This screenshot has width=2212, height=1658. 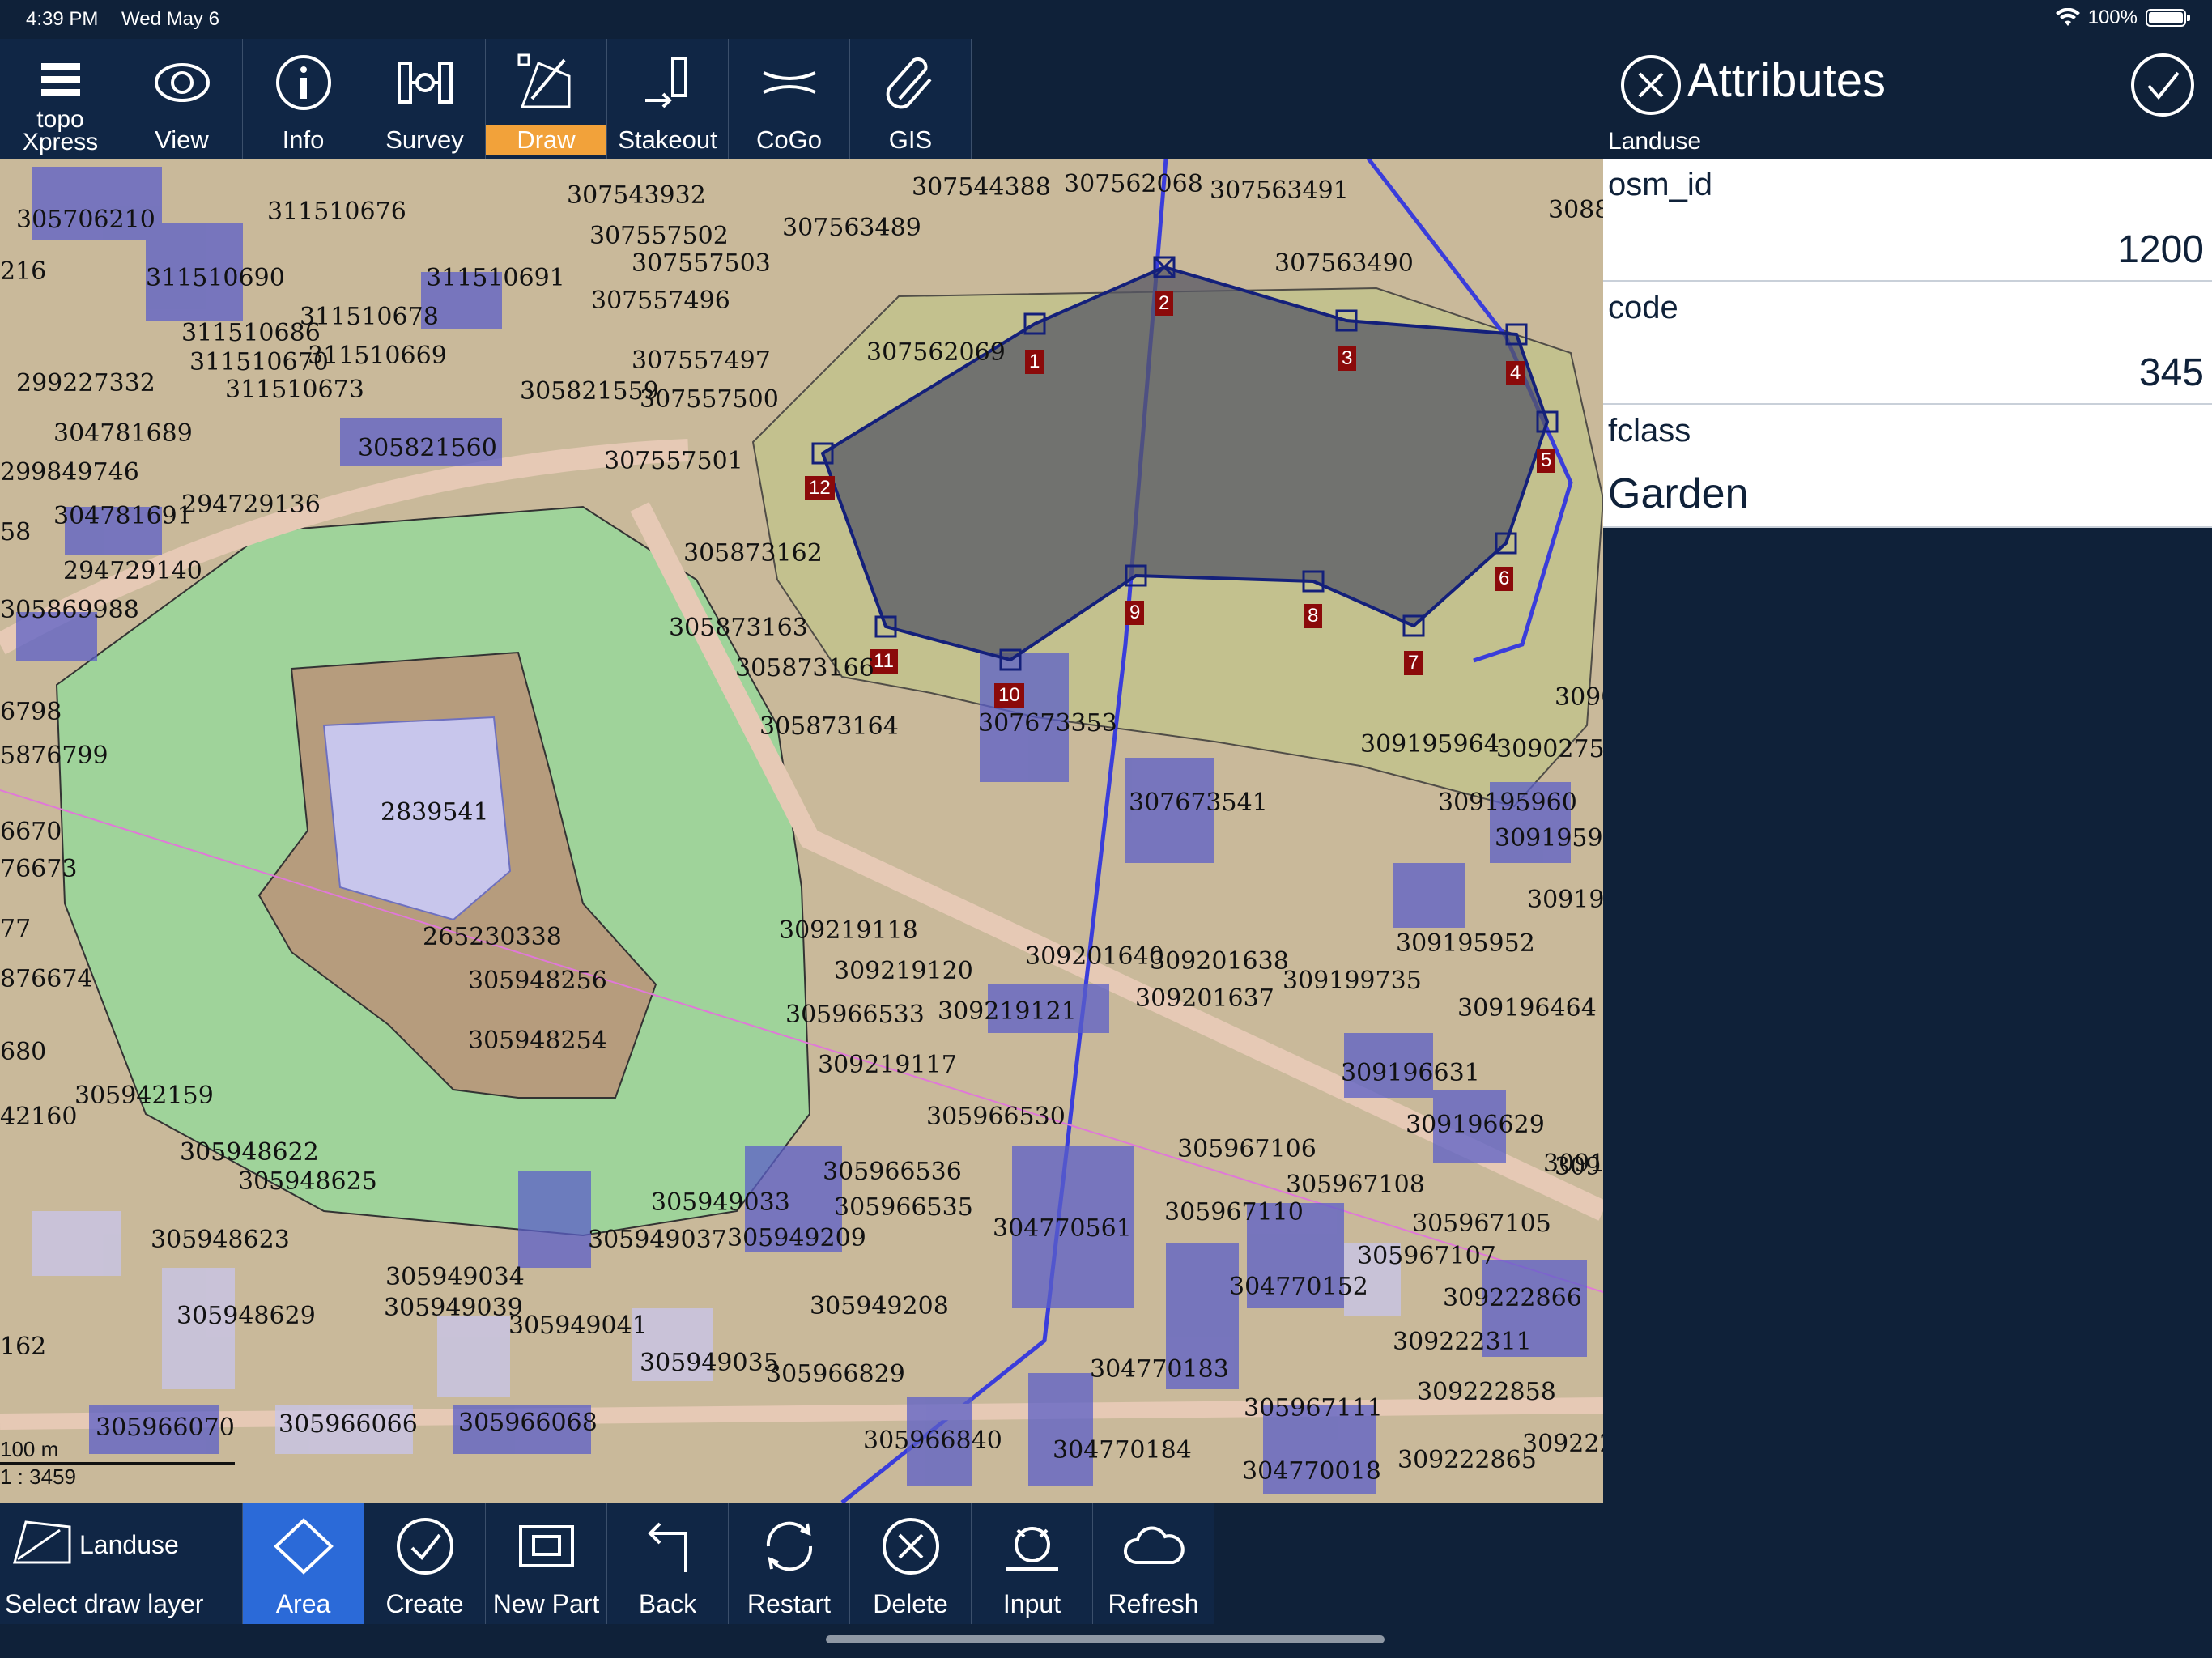 I want to click on tab-view: View, so click(x=182, y=99).